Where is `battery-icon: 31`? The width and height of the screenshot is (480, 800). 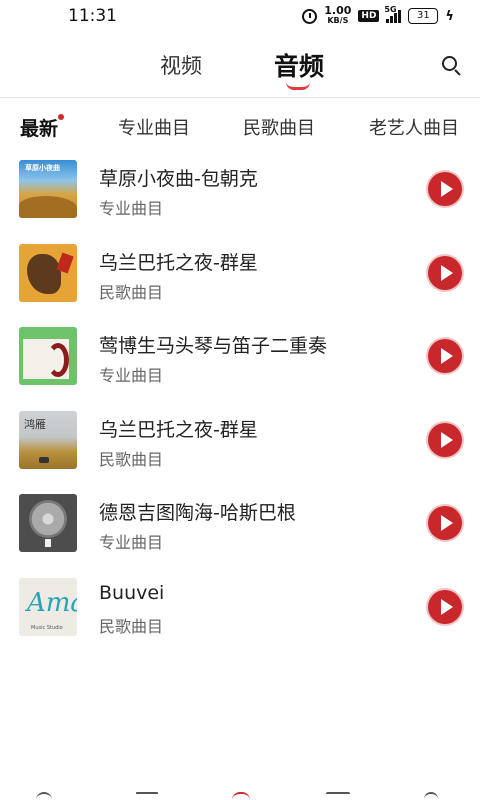 battery-icon: 31 is located at coordinates (423, 16).